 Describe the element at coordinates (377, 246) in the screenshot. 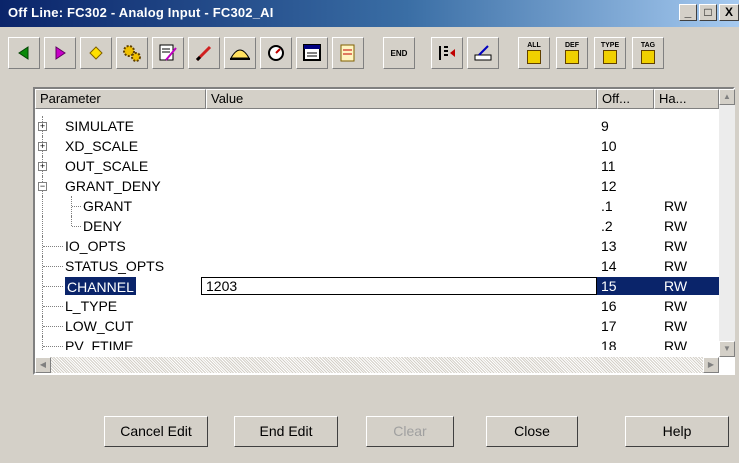

I see `table-row: IO_OPTS 13 RW` at that location.